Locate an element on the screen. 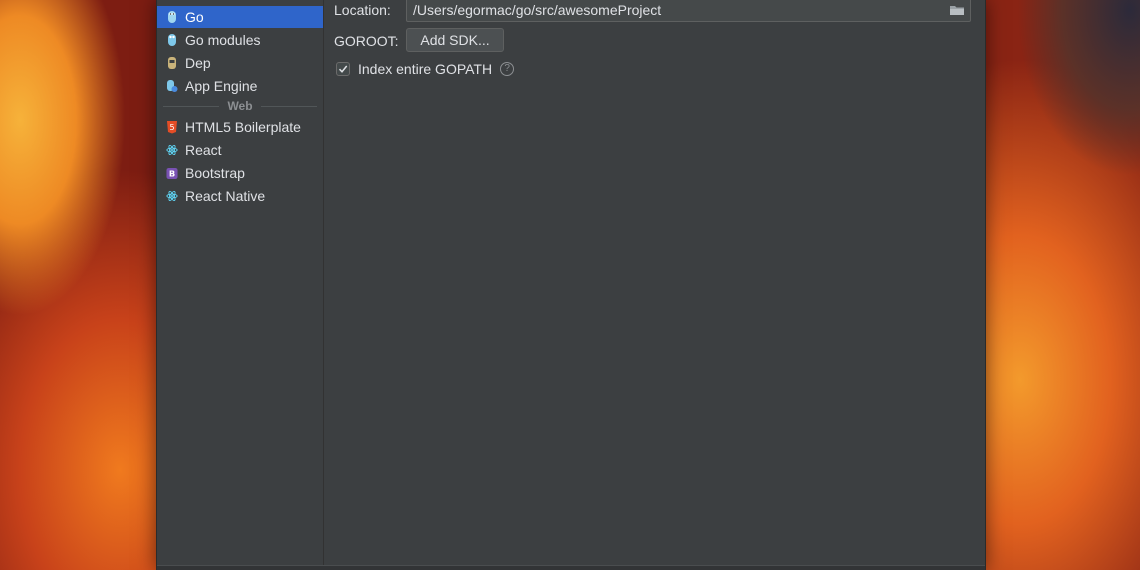 This screenshot has width=1140, height=570. sidebar-item-bootstrap: B Bootstrap is located at coordinates (240, 173).